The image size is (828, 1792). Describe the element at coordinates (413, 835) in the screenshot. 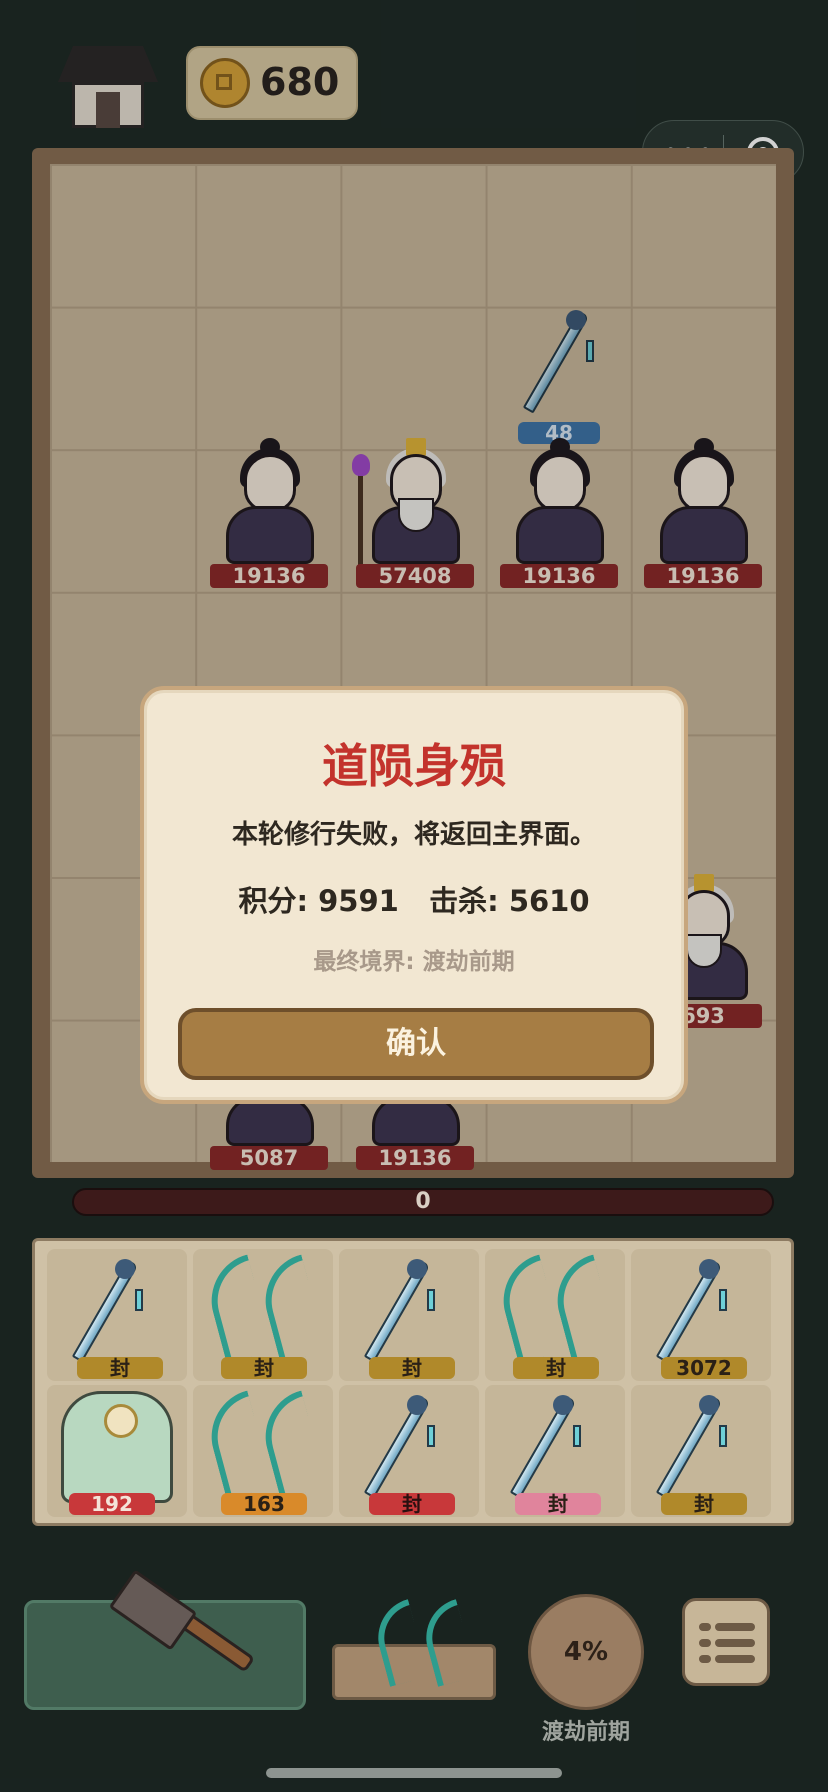

I see `dialog-message: 本轮修行失败，将返回主界面。` at that location.